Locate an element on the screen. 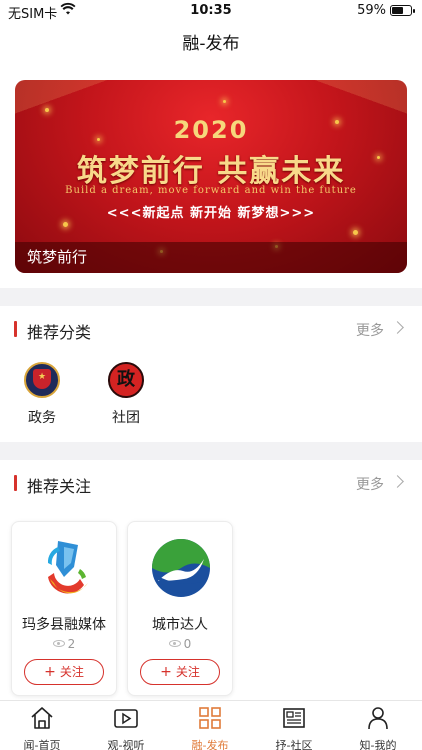  tab-home: 闻-首页 is located at coordinates (42, 725).